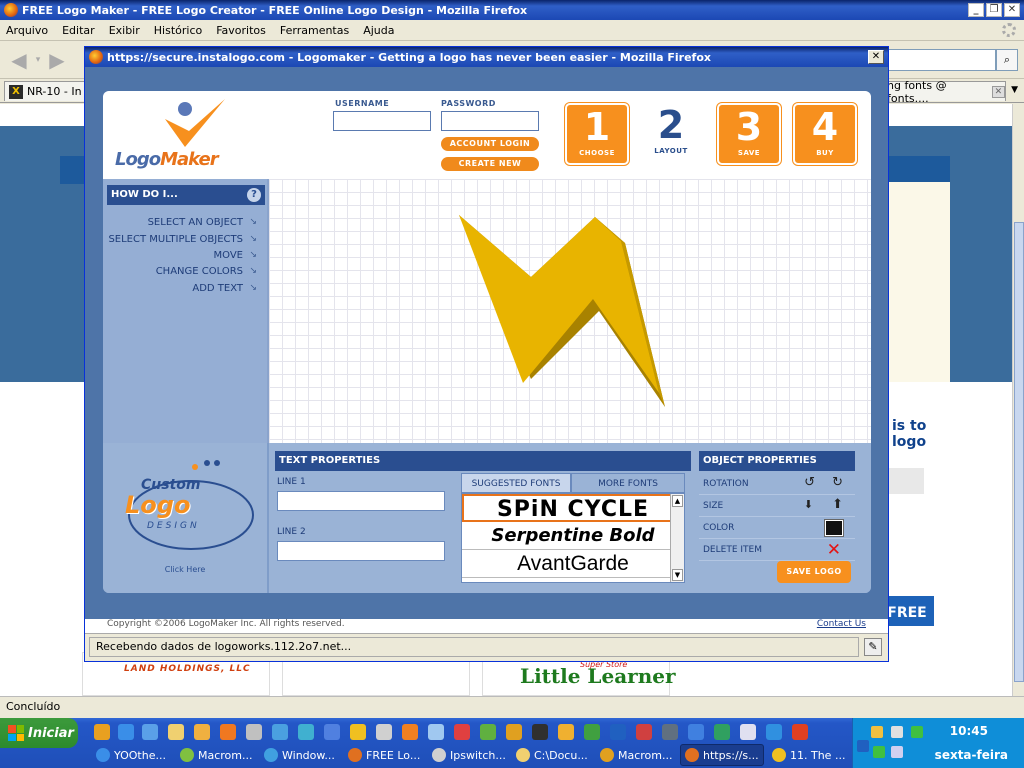  I want to click on delete-x-icon: ✕, so click(834, 550).